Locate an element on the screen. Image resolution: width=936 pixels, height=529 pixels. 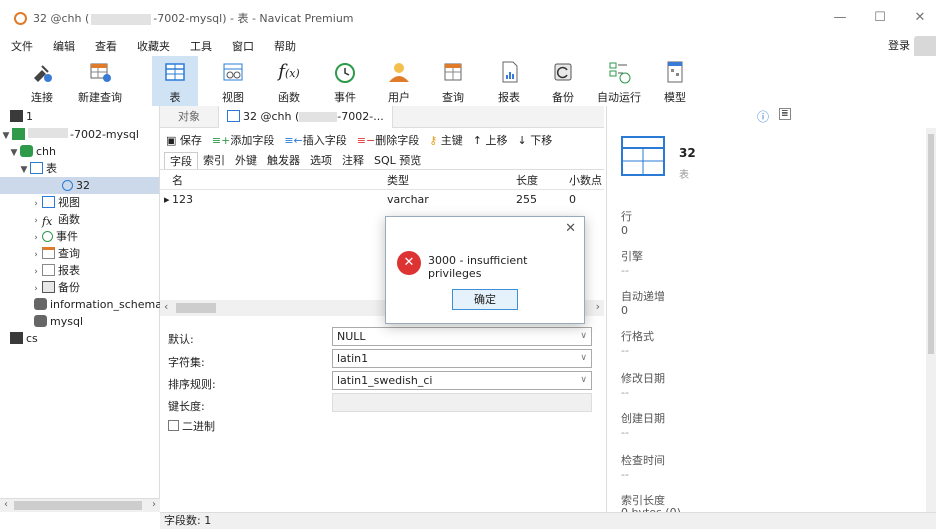
menu-edit: 编辑 is located at coordinates (63, 46).